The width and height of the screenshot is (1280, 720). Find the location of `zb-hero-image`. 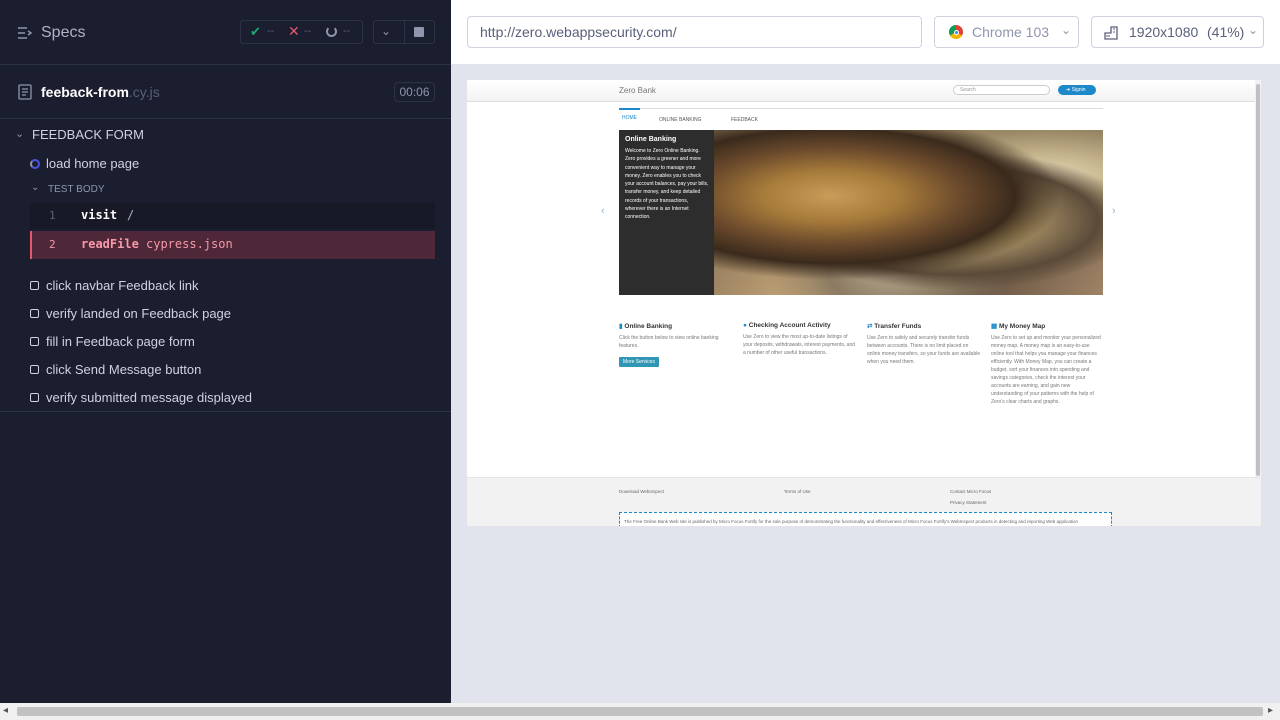

zb-hero-image is located at coordinates (908, 212).